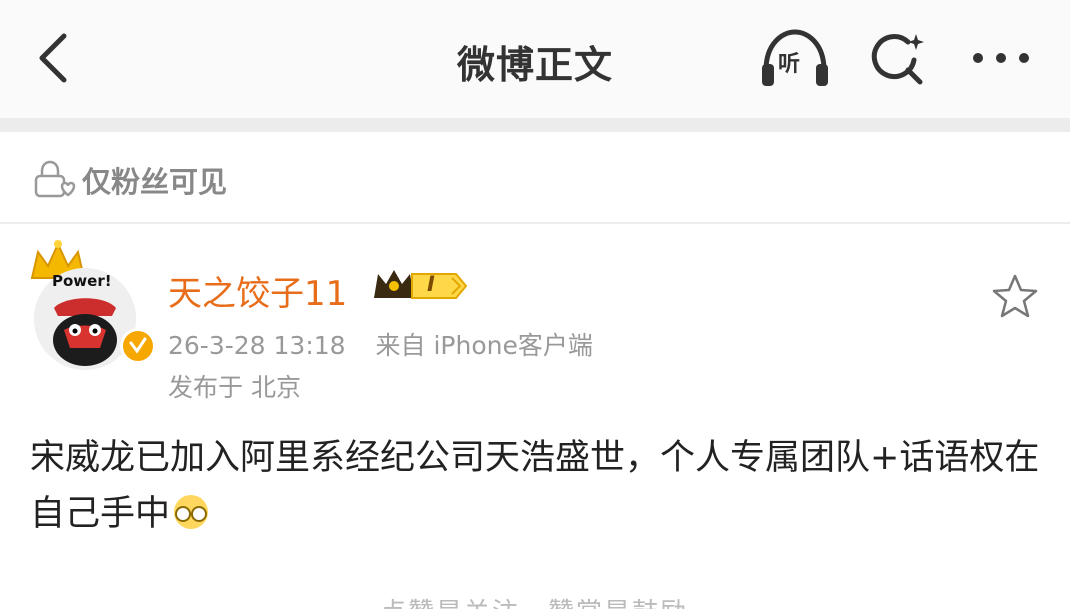 This screenshot has width=1070, height=609. I want to click on post-location: 发布于 北京, so click(234, 387).